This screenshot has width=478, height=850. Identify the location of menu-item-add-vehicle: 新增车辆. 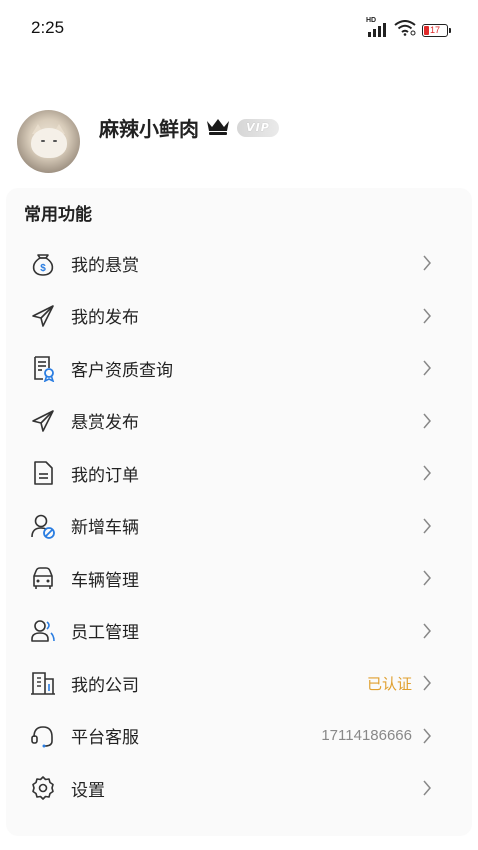
(239, 526).